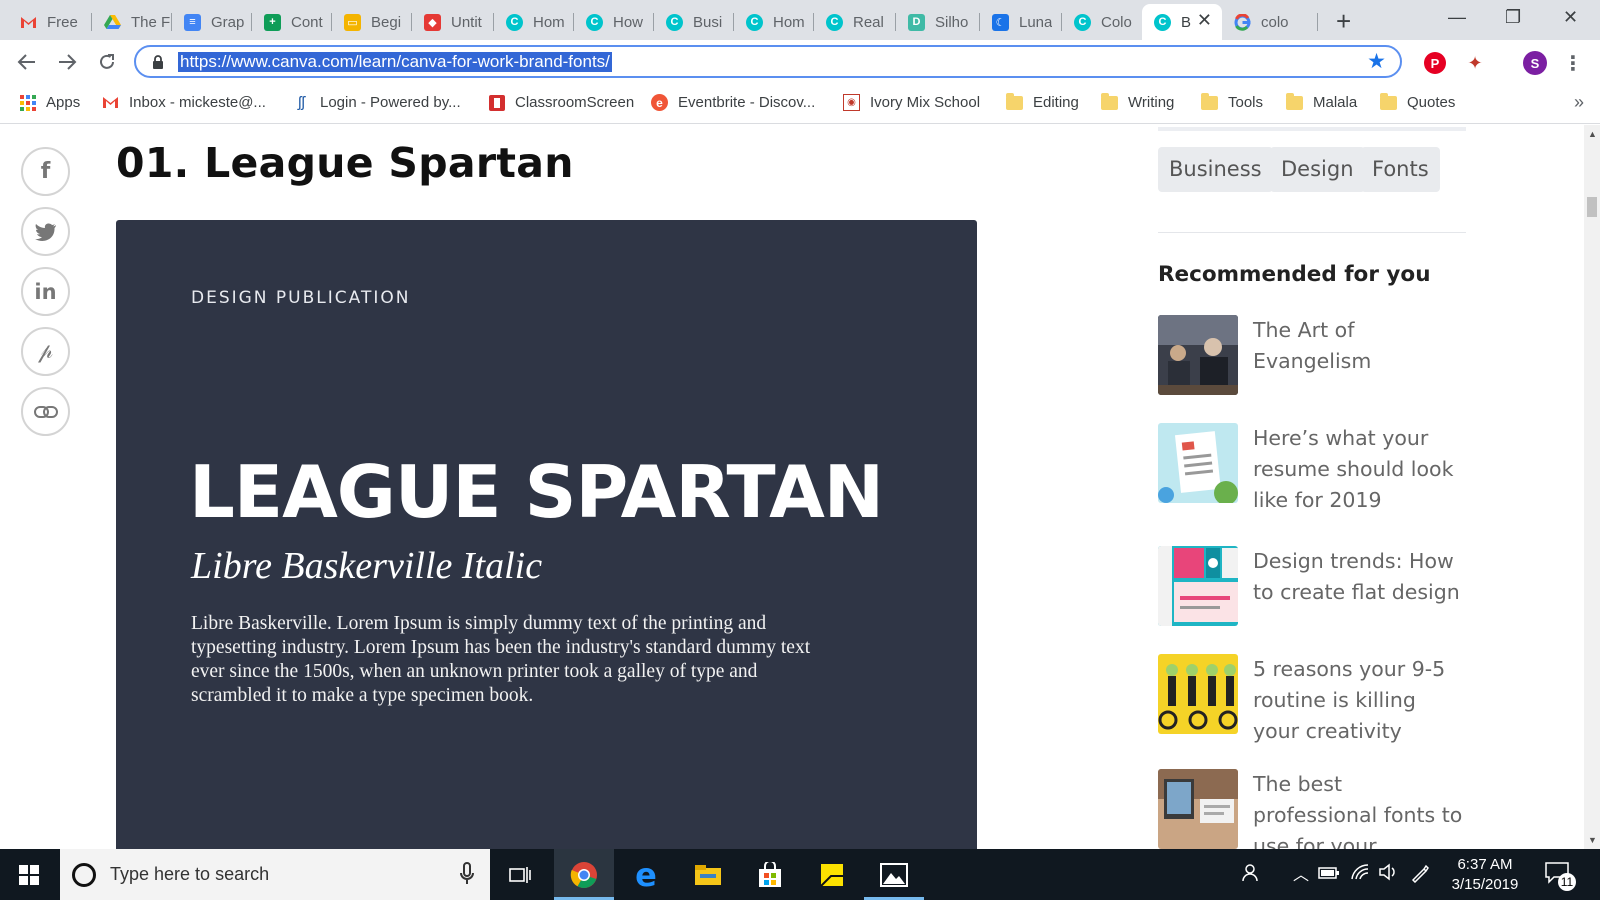 The image size is (1600, 900). Describe the element at coordinates (112, 22) in the screenshot. I see `google-drive-icon` at that location.